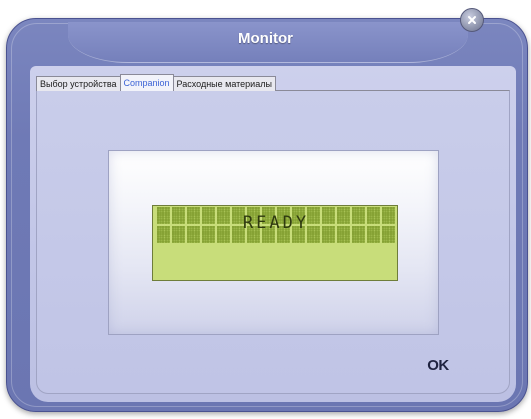  Describe the element at coordinates (276, 223) in the screenshot. I see `lcd-status-text: READY` at that location.